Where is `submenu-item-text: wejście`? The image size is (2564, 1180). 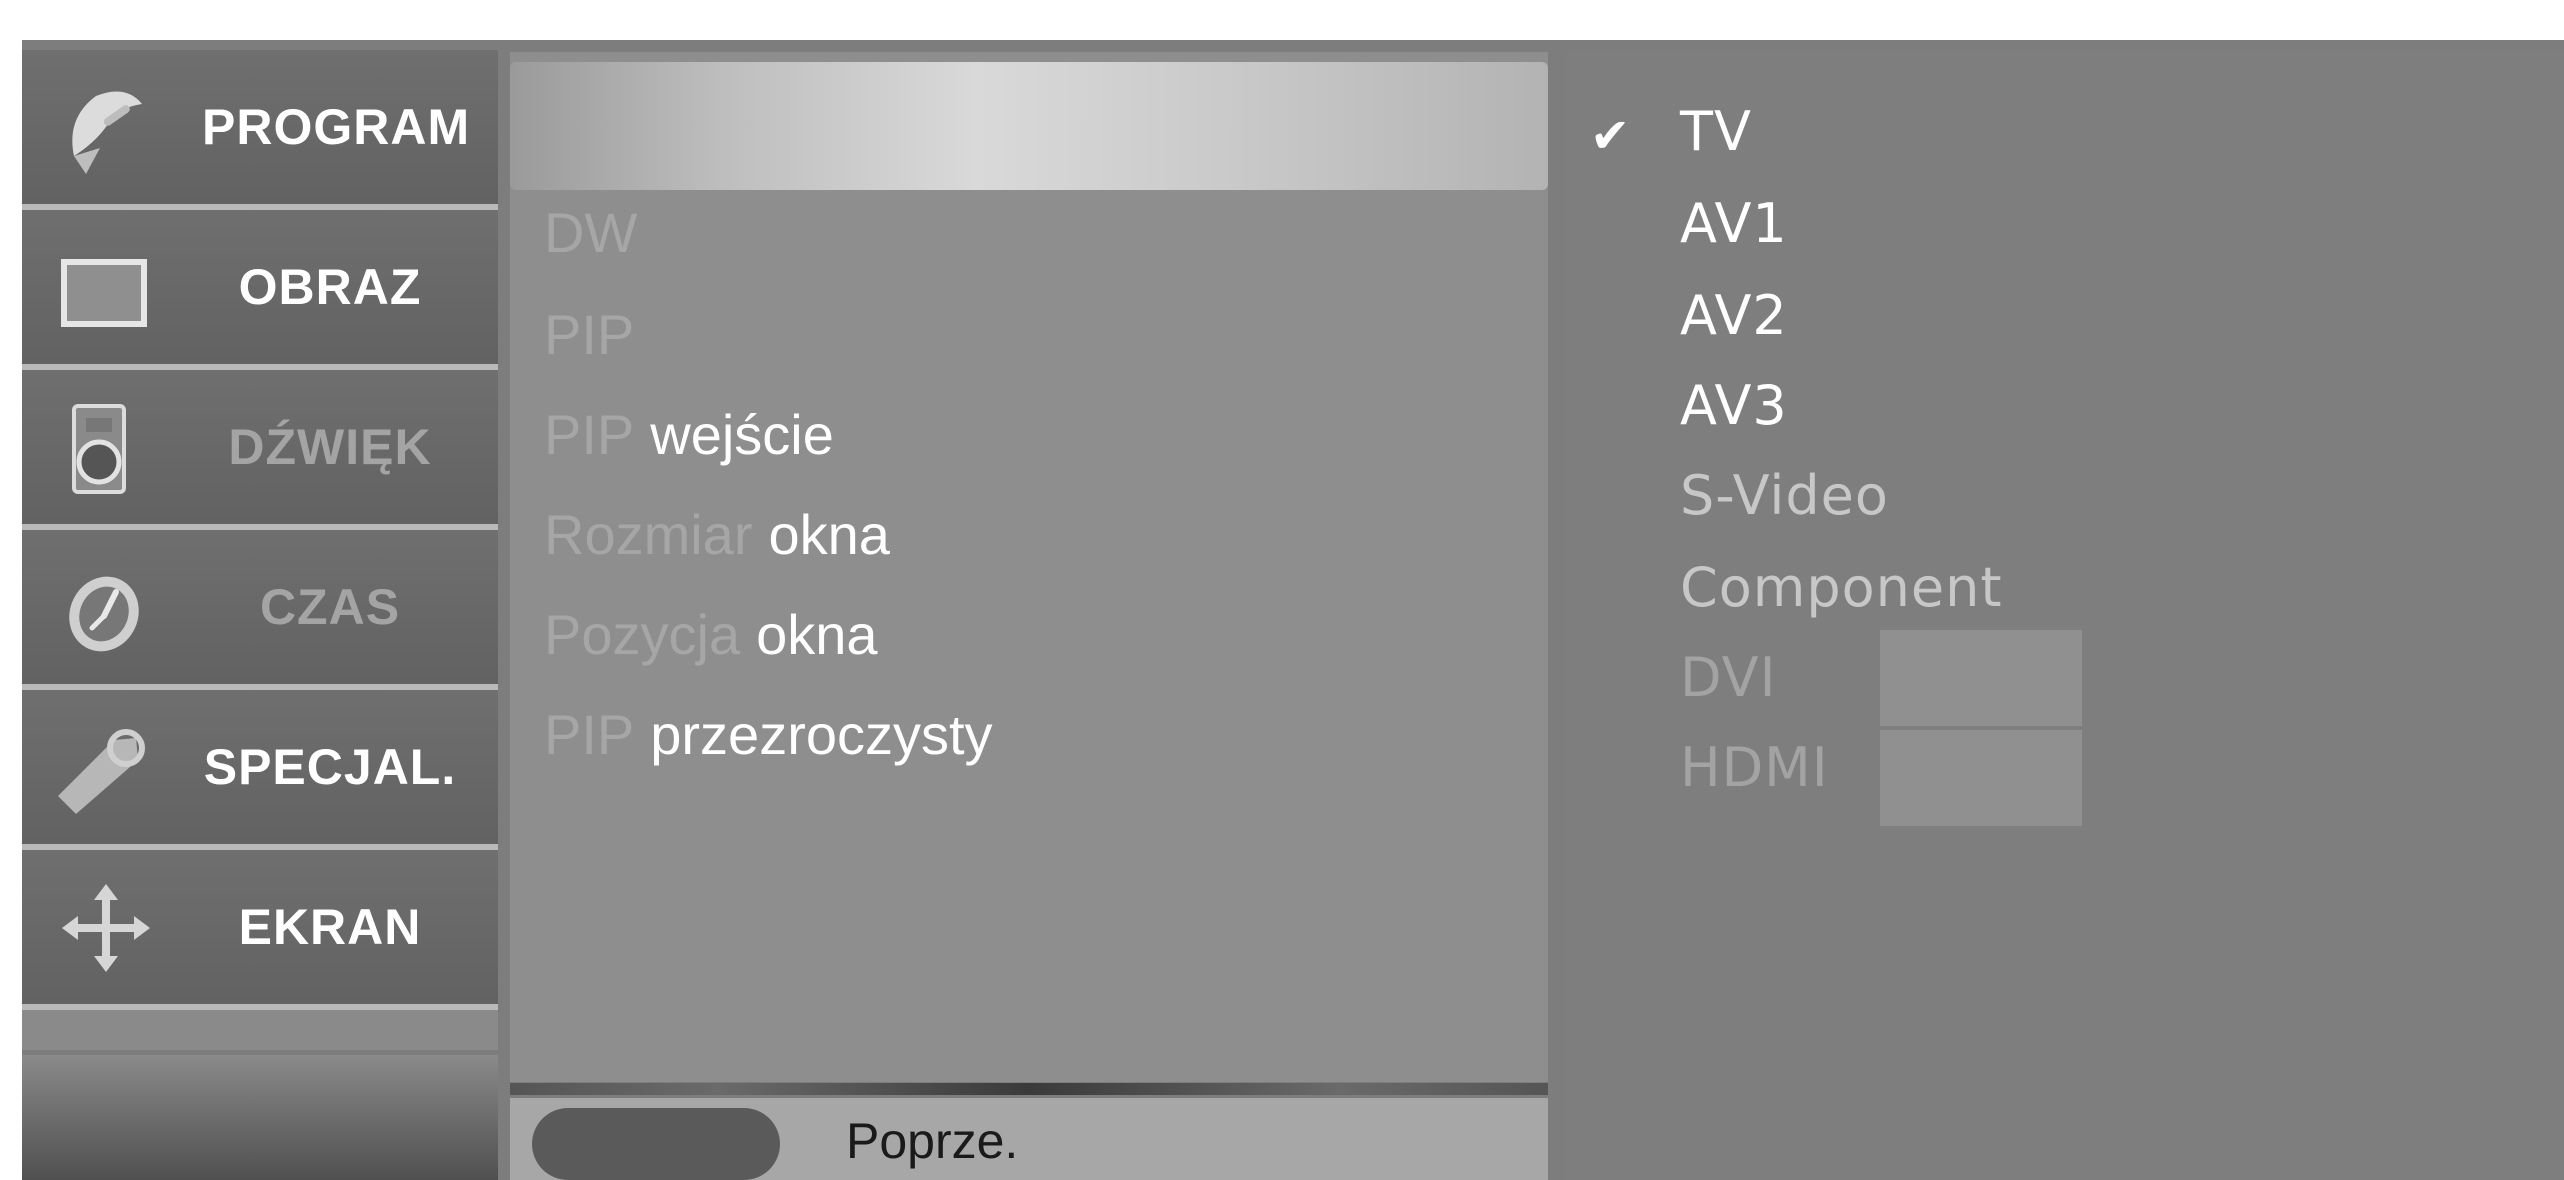
submenu-item-text: wejście is located at coordinates (742, 434).